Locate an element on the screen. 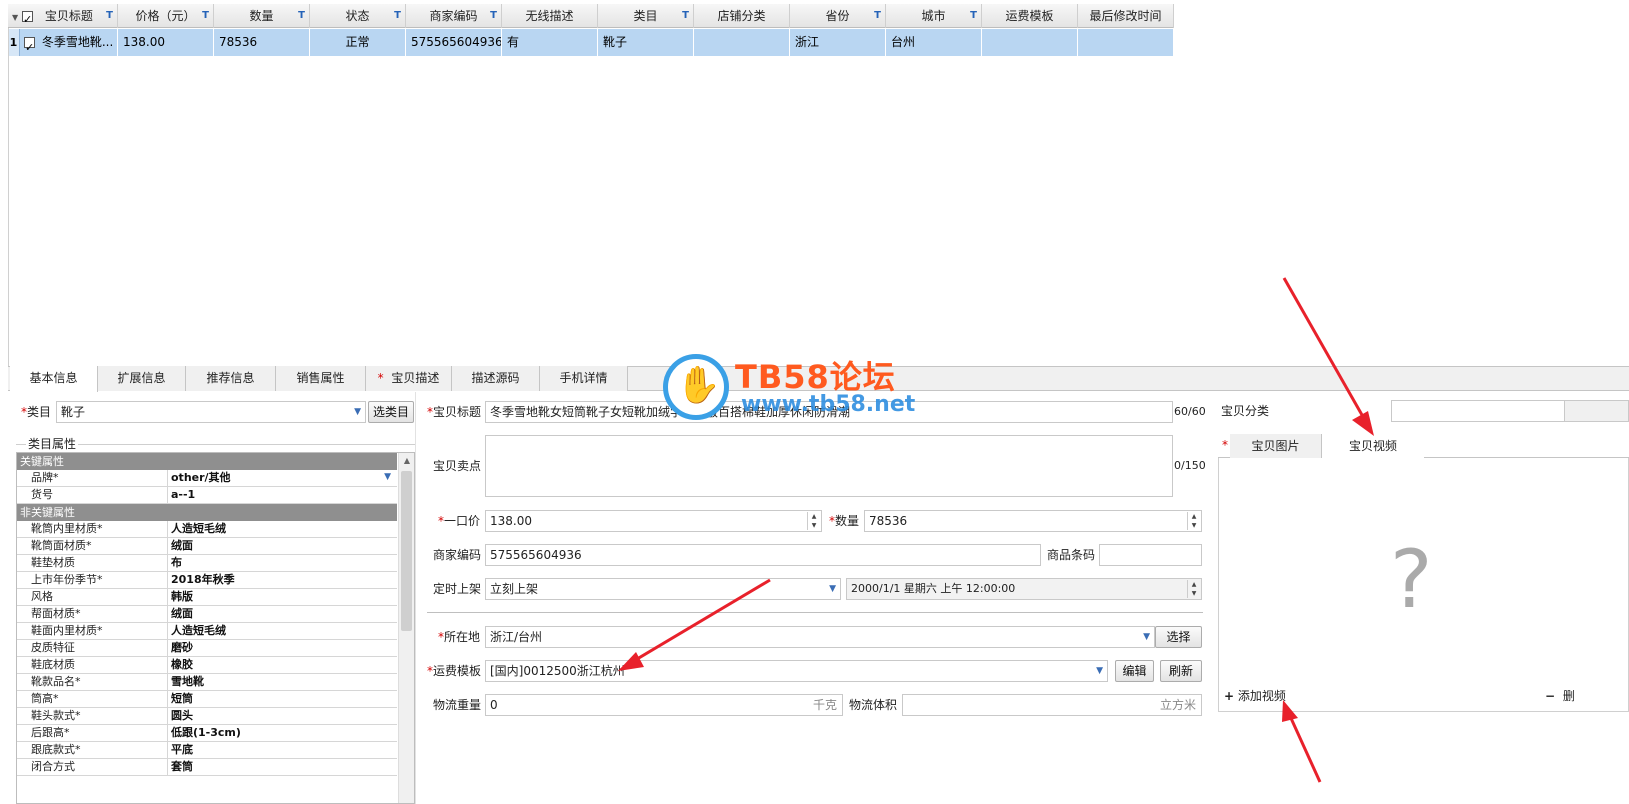 The image size is (1629, 804). attr-row: 鞋底材质 橡胶 is located at coordinates (207, 665).